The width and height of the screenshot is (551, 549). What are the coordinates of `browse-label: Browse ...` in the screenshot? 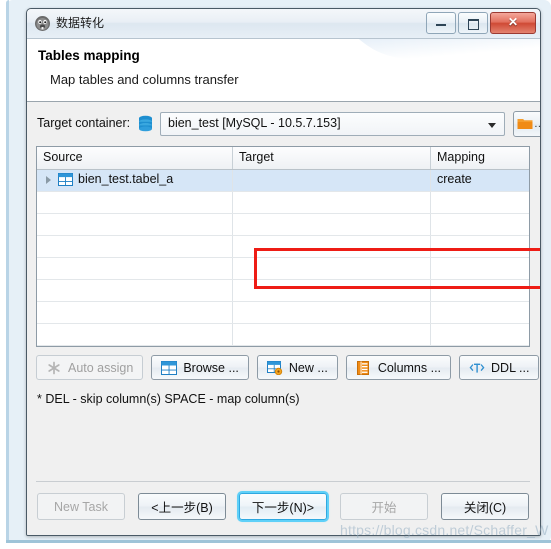 It's located at (211, 367).